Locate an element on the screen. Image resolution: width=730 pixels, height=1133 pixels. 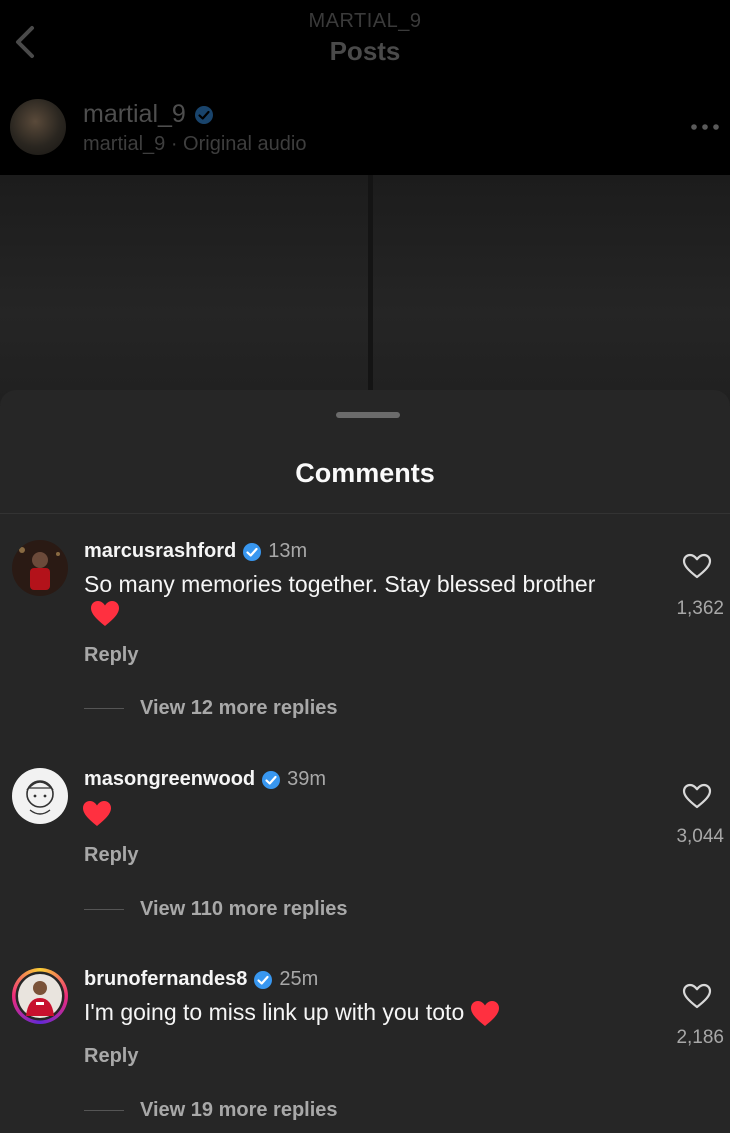
comment-username: masongreenwood is located at coordinates (169, 779).